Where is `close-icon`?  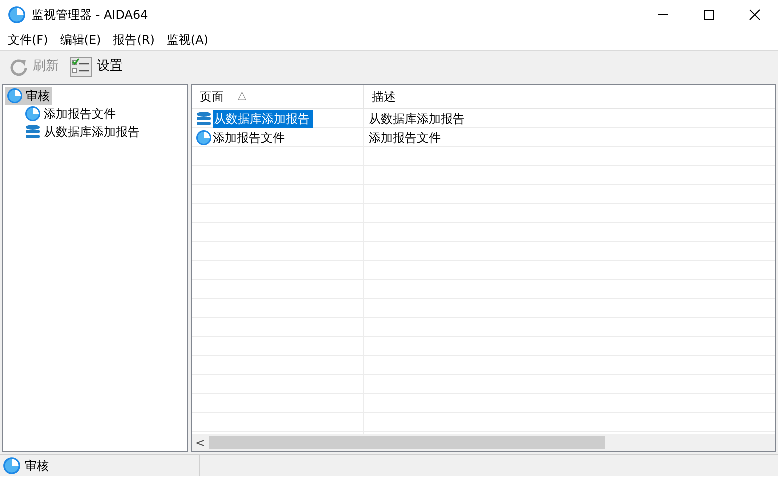
close-icon is located at coordinates (755, 15).